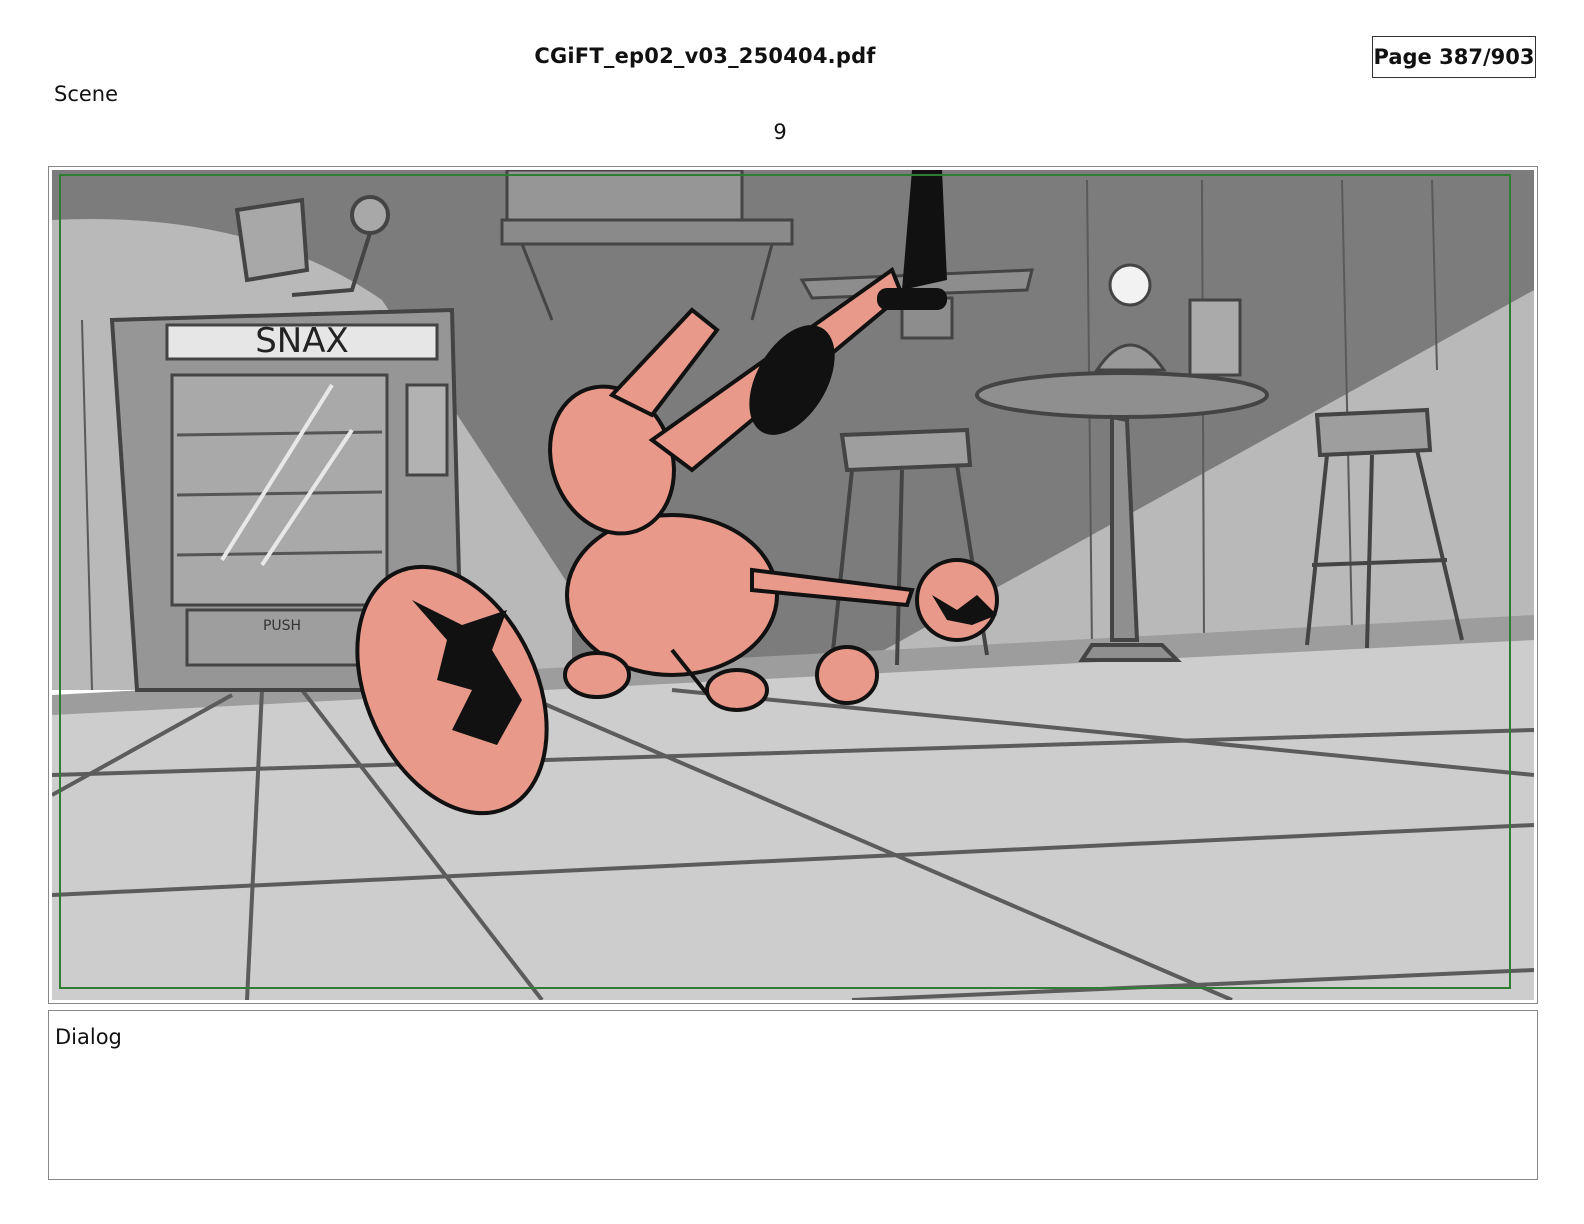 The height and width of the screenshot is (1224, 1584). What do you see at coordinates (705, 56) in the screenshot?
I see `document-title: CGiFT_ep02_v03_250404.pdf` at bounding box center [705, 56].